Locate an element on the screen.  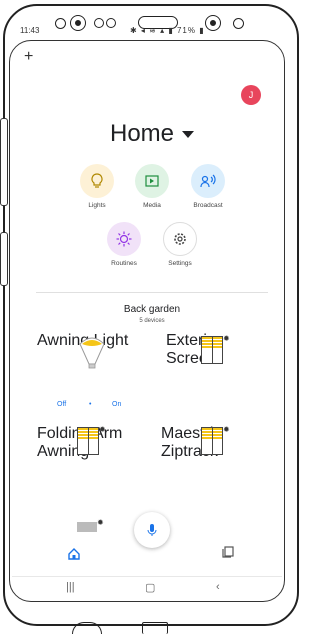
device-folding-arm-awning: ✹ Folding Arm Awning is located at coordinates (92, 455).